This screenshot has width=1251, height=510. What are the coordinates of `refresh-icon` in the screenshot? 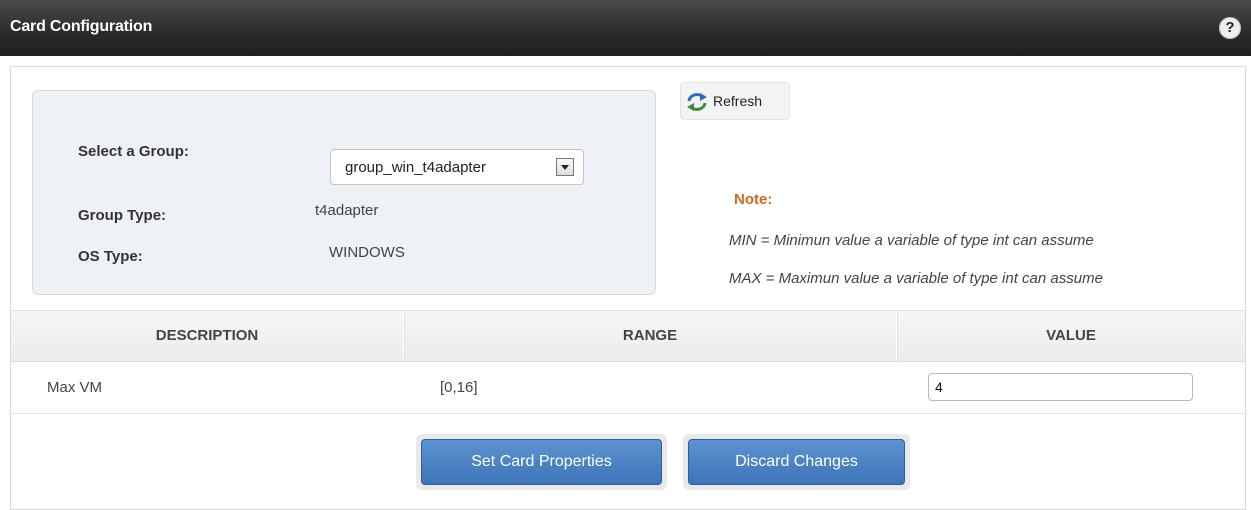 It's located at (697, 102).